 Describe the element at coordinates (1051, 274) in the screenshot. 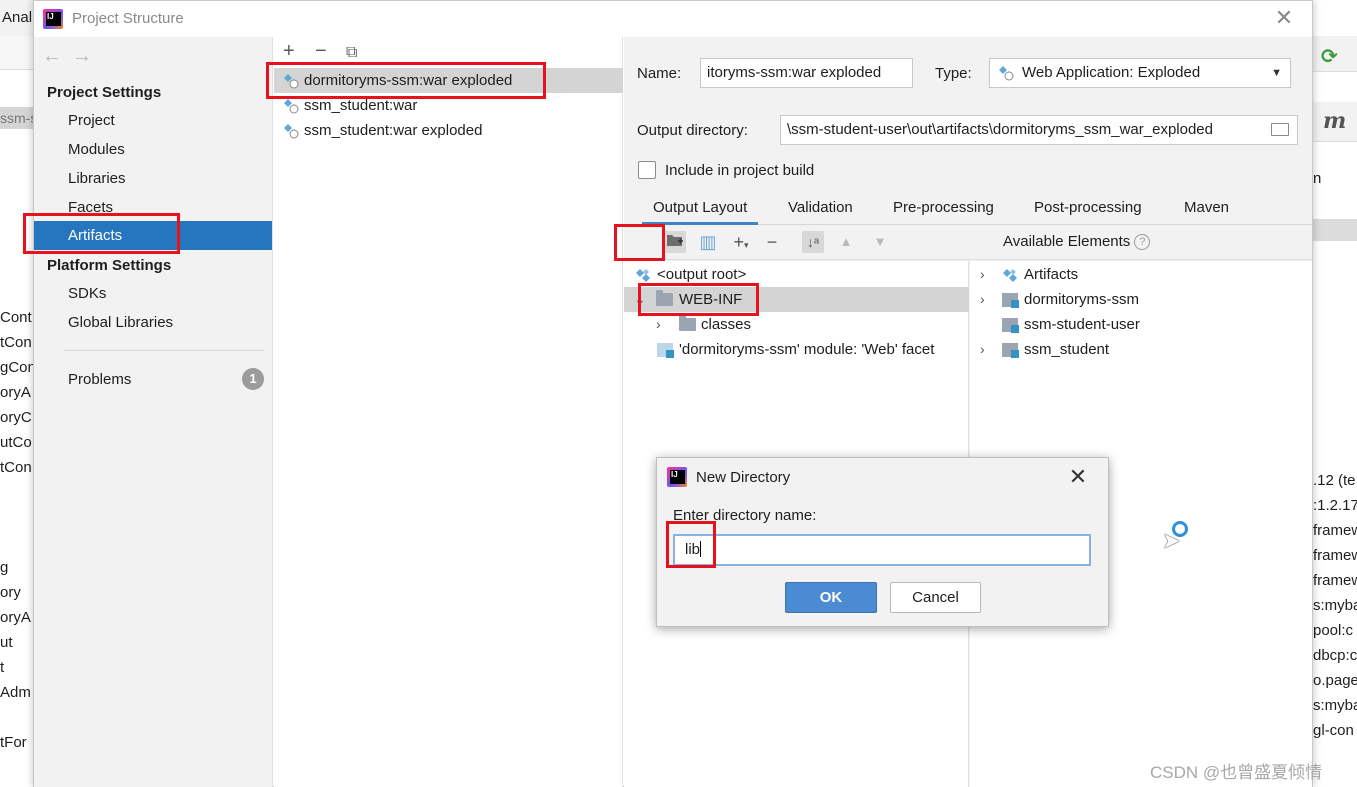

I see `tree-label: Artifacts` at that location.